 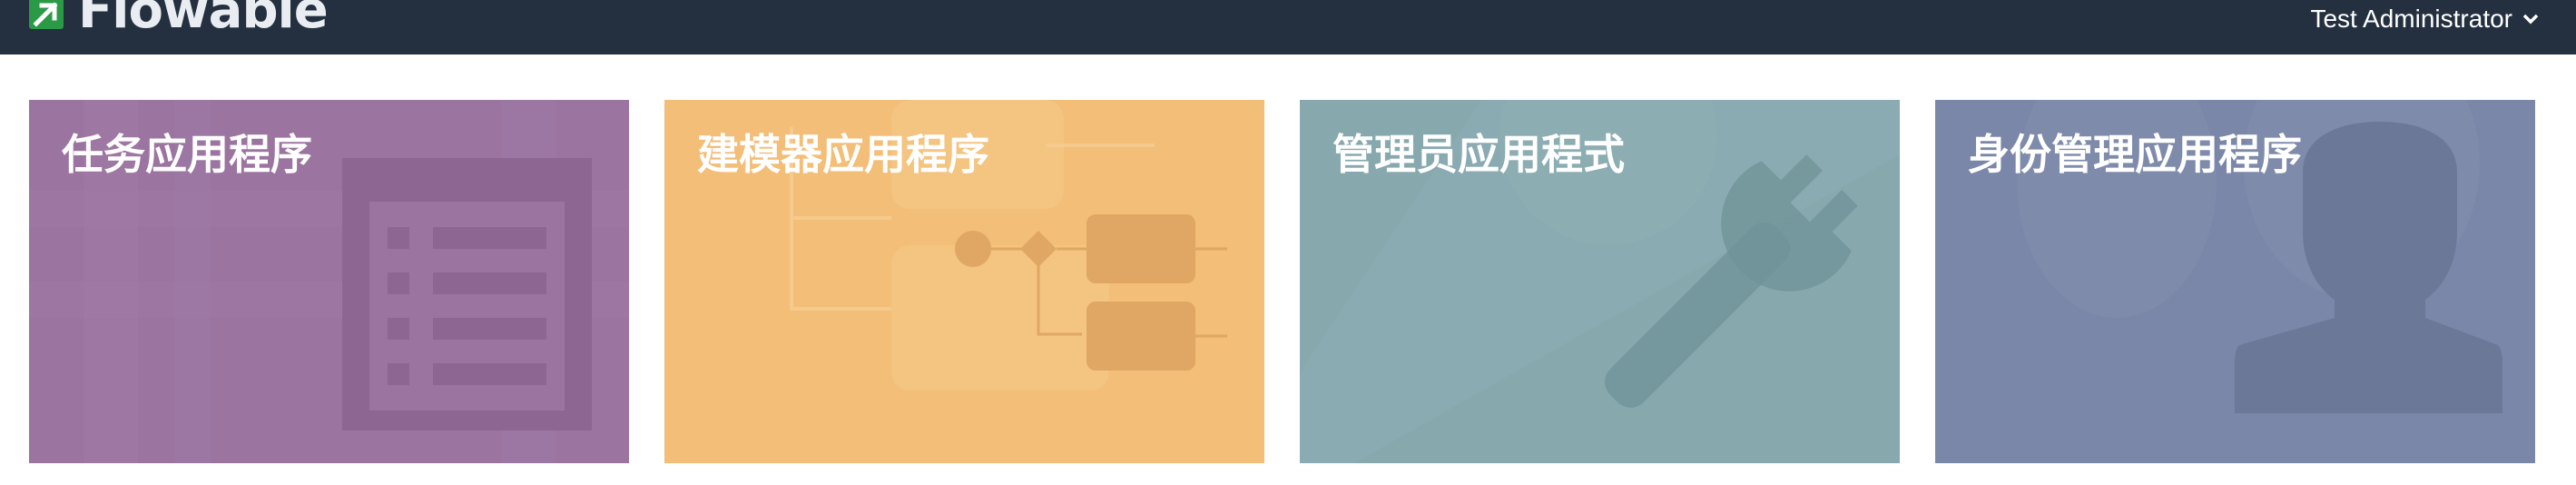 What do you see at coordinates (187, 154) in the screenshot?
I see `app-tile-title: 任务应用程序` at bounding box center [187, 154].